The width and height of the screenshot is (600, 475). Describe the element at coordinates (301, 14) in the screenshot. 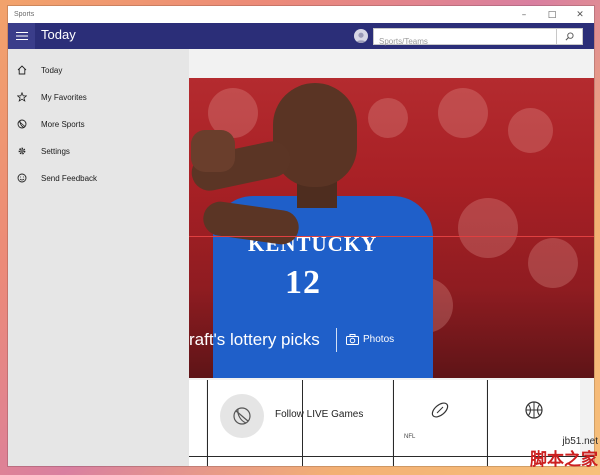

I see `title-bar: Sports – □ ✕` at that location.